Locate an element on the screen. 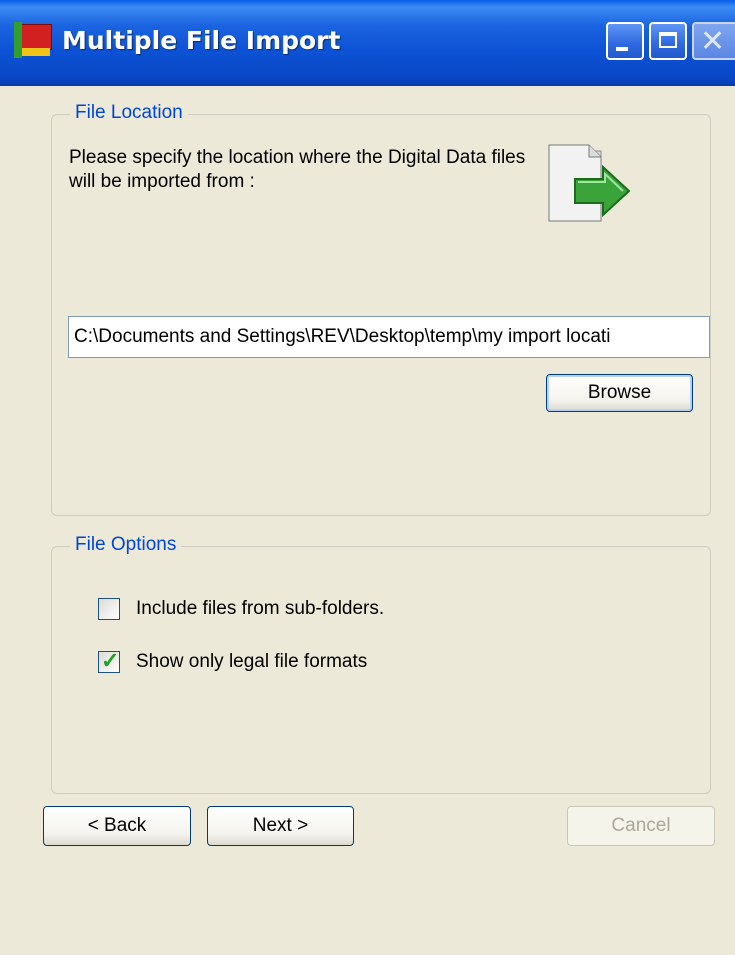 Image resolution: width=735 pixels, height=955 pixels. cancel-button: Cancel is located at coordinates (641, 826).